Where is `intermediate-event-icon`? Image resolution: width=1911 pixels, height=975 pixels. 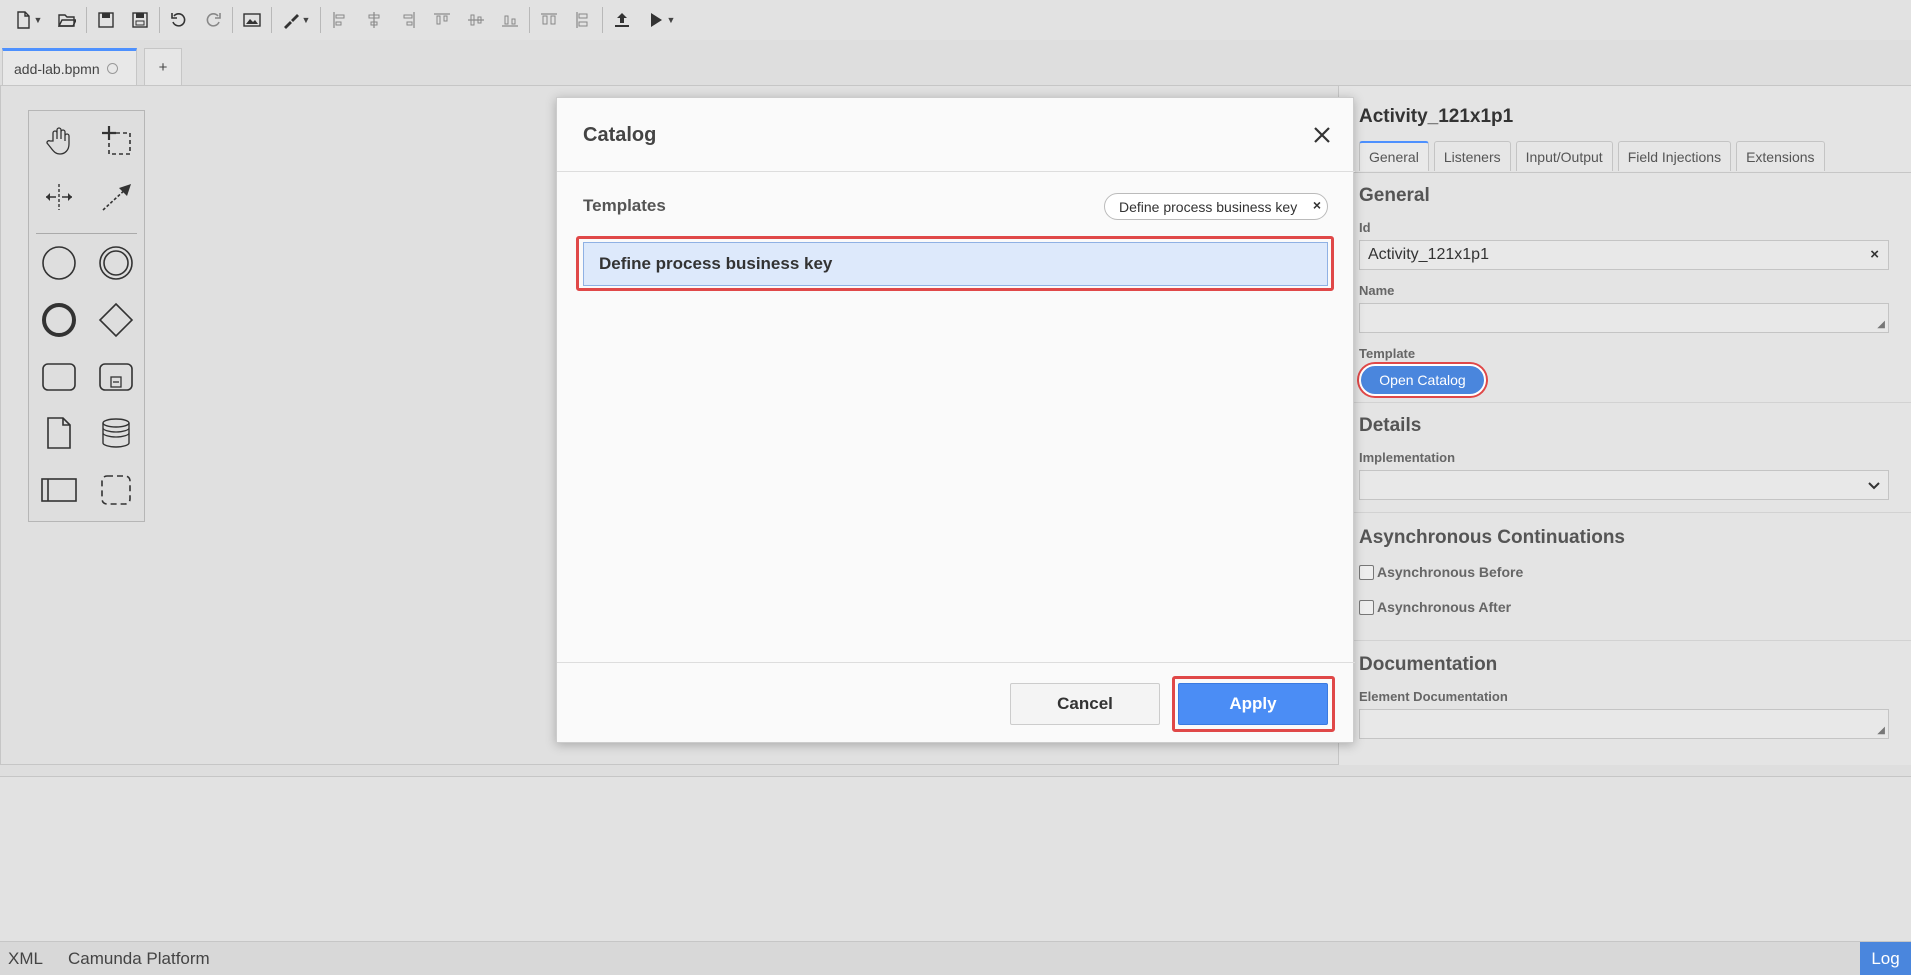
intermediate-event-icon is located at coordinates (116, 263).